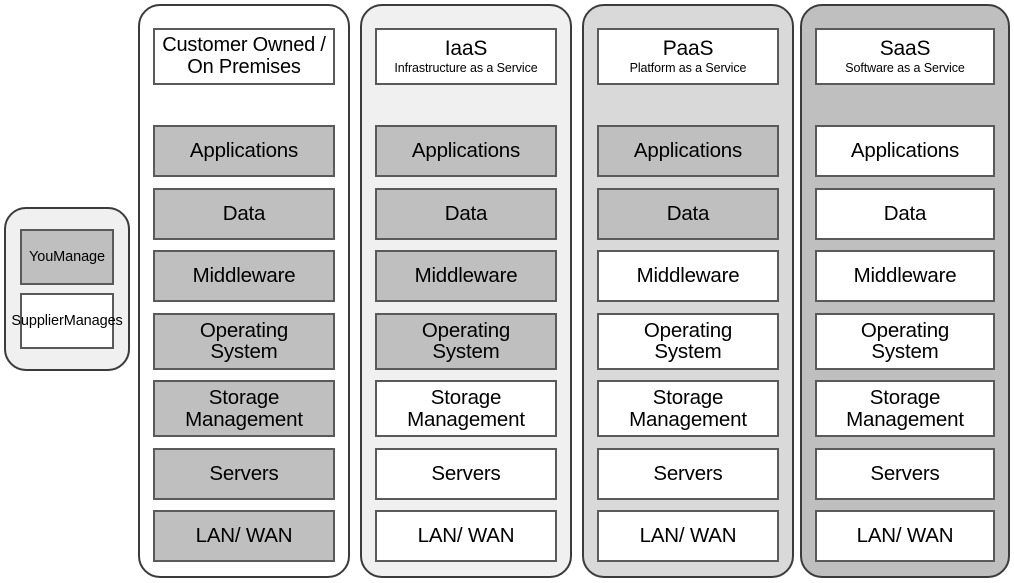 The height and width of the screenshot is (583, 1014). What do you see at coordinates (688, 56) in the screenshot?
I see `column-header-paas: PaaS Platform as a Service` at bounding box center [688, 56].